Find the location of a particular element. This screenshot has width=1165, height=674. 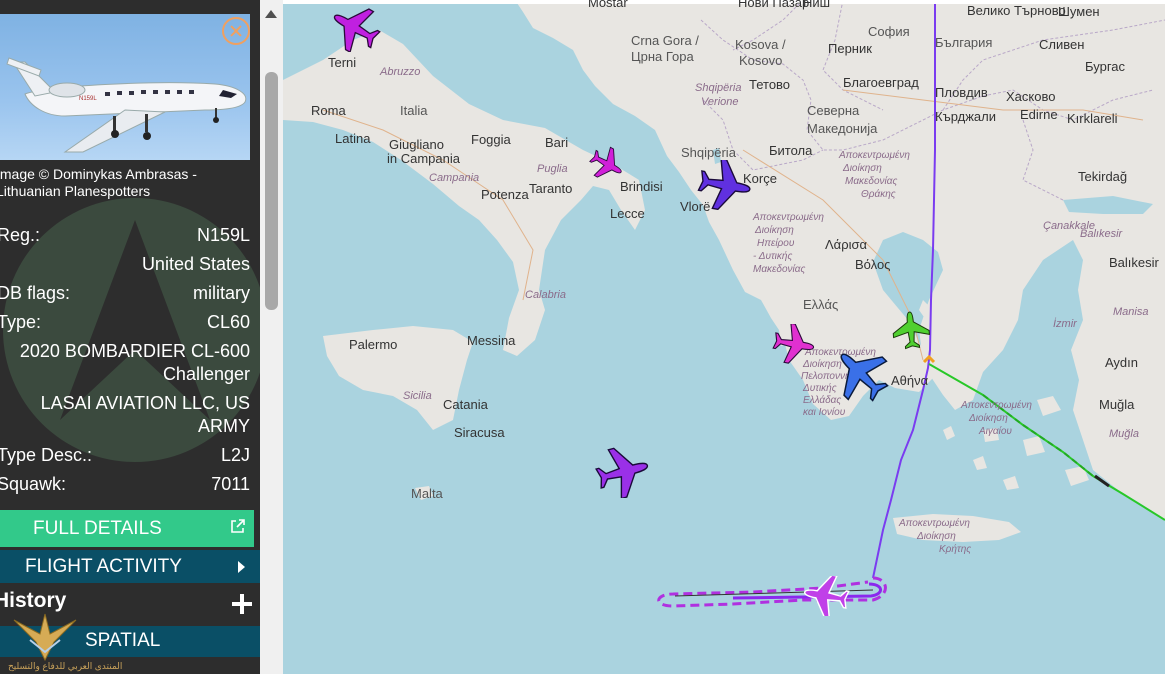

map-label: Puglia is located at coordinates (552, 169).